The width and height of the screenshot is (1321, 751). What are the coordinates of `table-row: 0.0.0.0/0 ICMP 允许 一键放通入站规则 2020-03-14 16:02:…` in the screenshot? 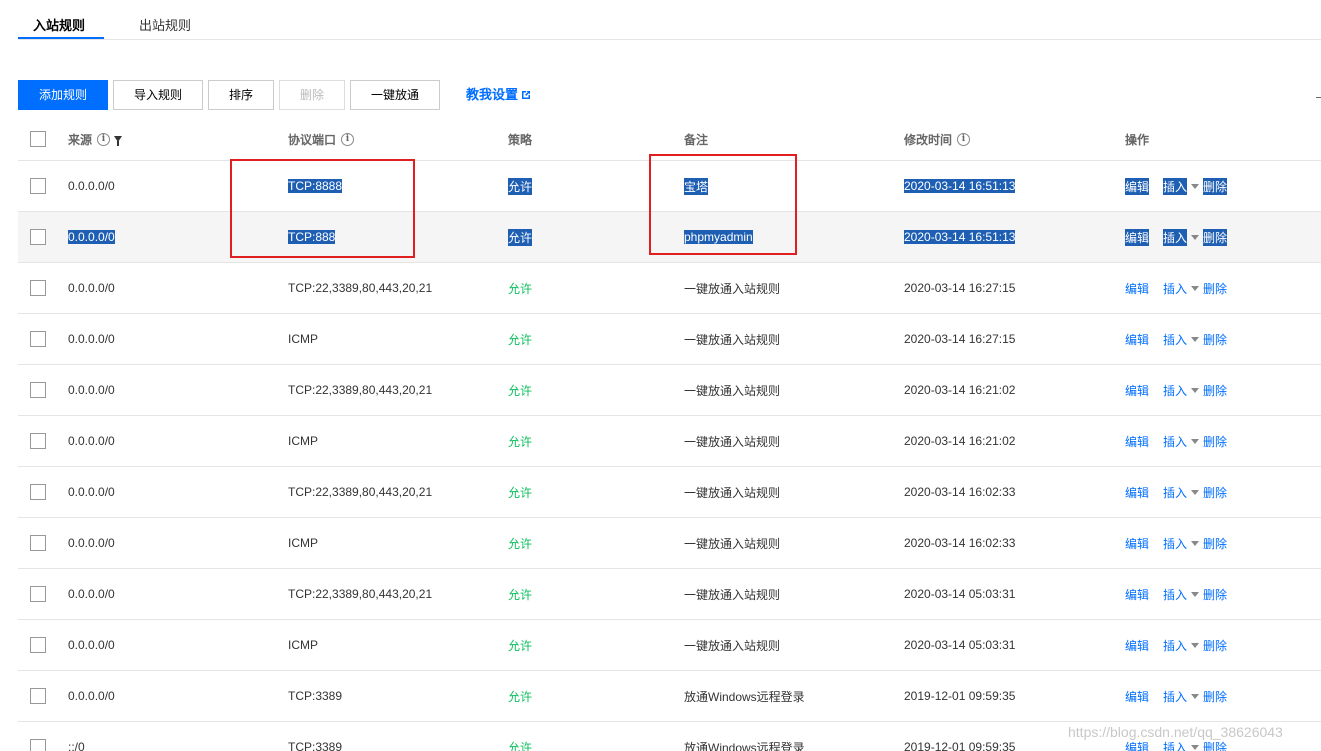 It's located at (669, 543).